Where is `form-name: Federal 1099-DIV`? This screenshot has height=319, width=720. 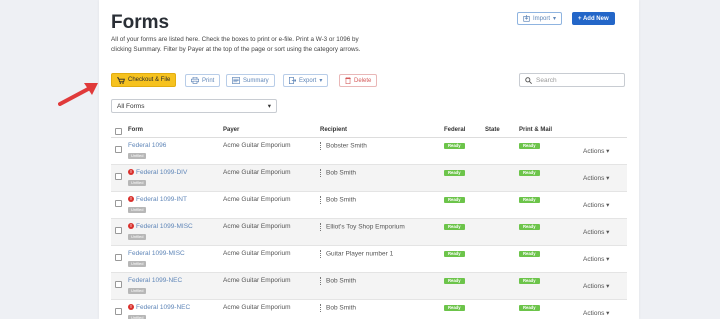 form-name: Federal 1099-DIV is located at coordinates (161, 172).